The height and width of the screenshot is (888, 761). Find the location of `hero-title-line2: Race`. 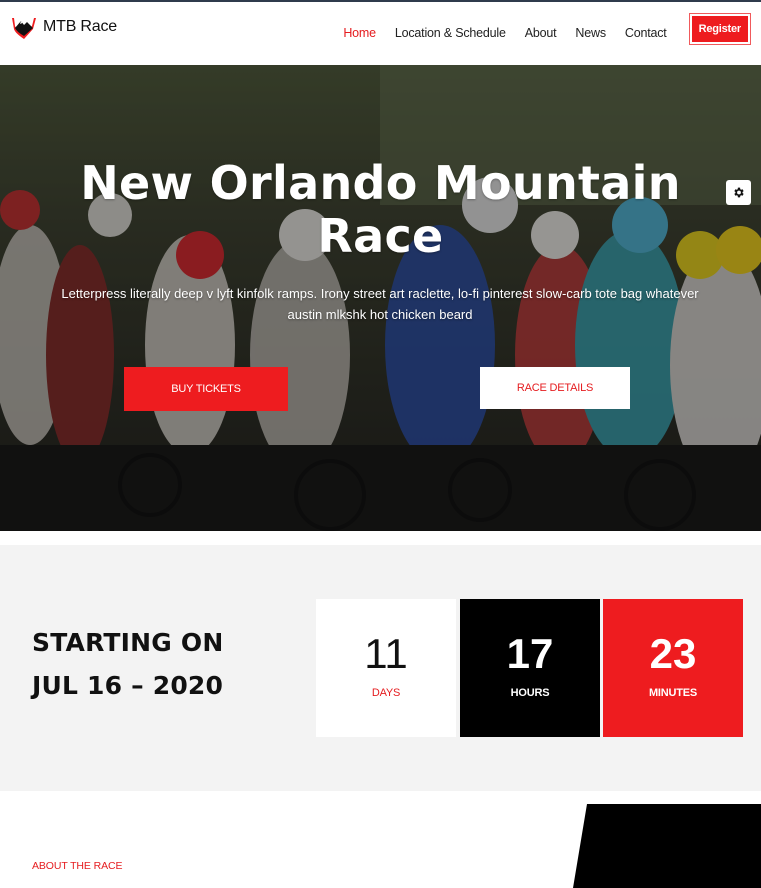

hero-title-line2: Race is located at coordinates (380, 236).